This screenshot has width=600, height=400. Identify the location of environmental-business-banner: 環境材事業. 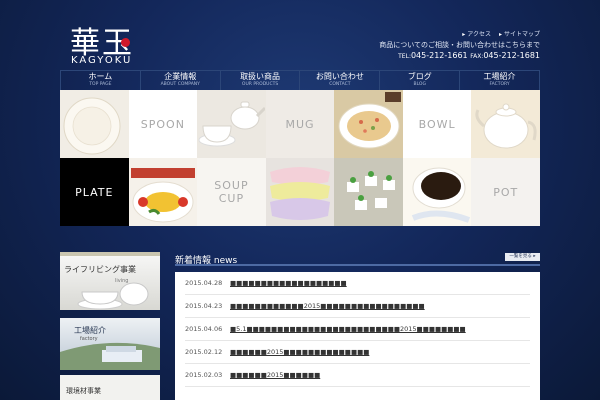
(110, 387).